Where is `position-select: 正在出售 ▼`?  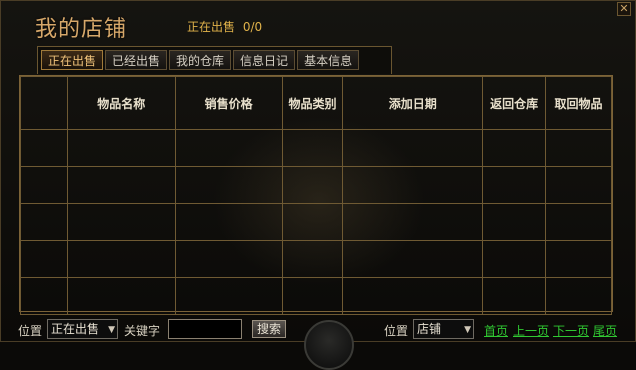 position-select: 正在出售 ▼ is located at coordinates (82, 329).